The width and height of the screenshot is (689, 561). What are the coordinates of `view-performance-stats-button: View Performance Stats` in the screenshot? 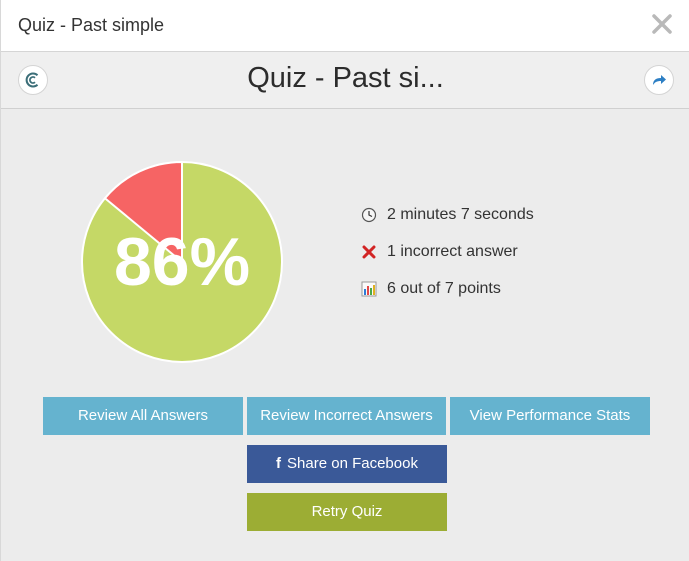 It's located at (550, 416).